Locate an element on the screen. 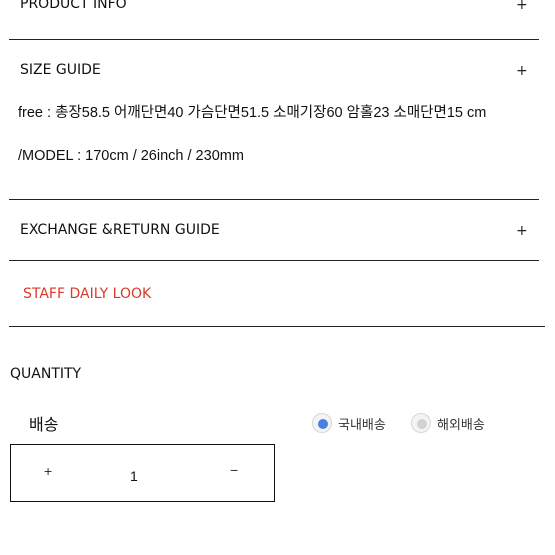 This screenshot has height=555, width=555. product-info-header: PRODUCT INFO is located at coordinates (73, 6).